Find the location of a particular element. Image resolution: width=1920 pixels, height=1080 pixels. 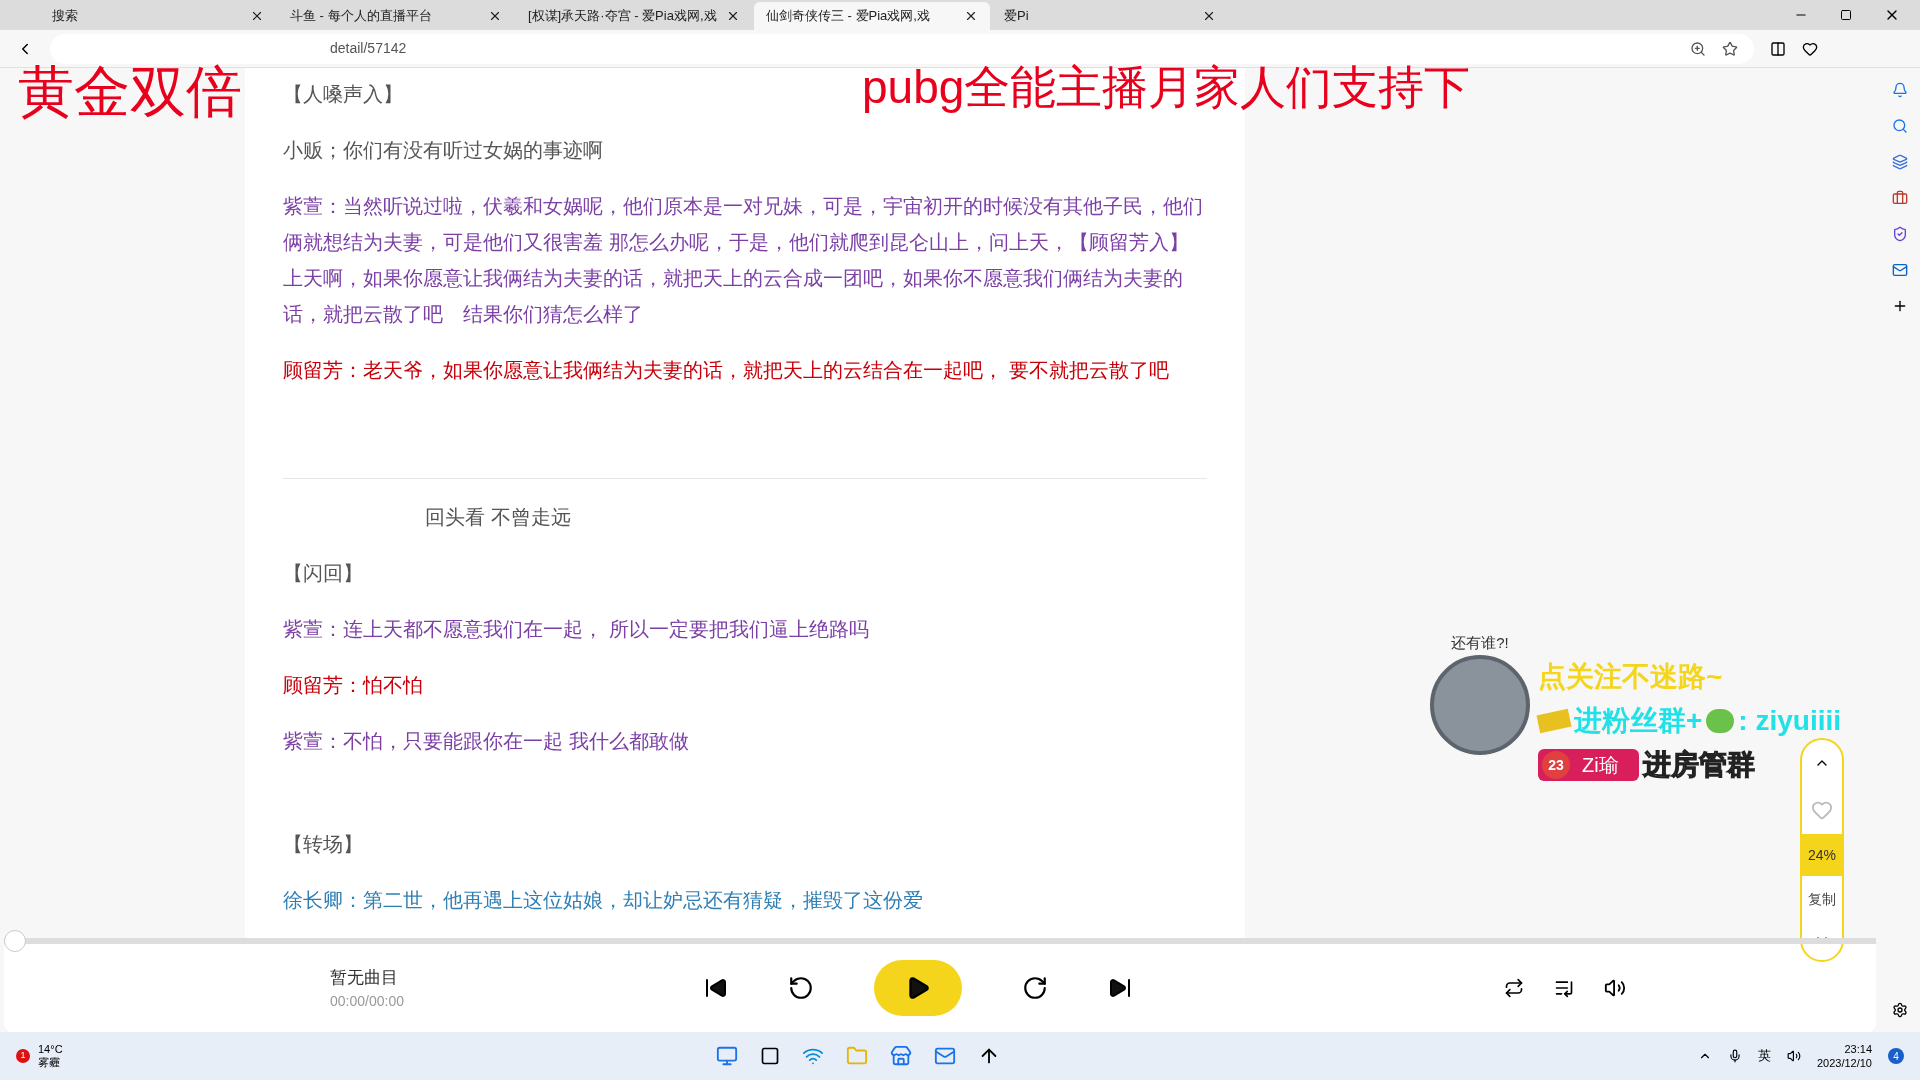

briefcase-icon is located at coordinates (1900, 198).